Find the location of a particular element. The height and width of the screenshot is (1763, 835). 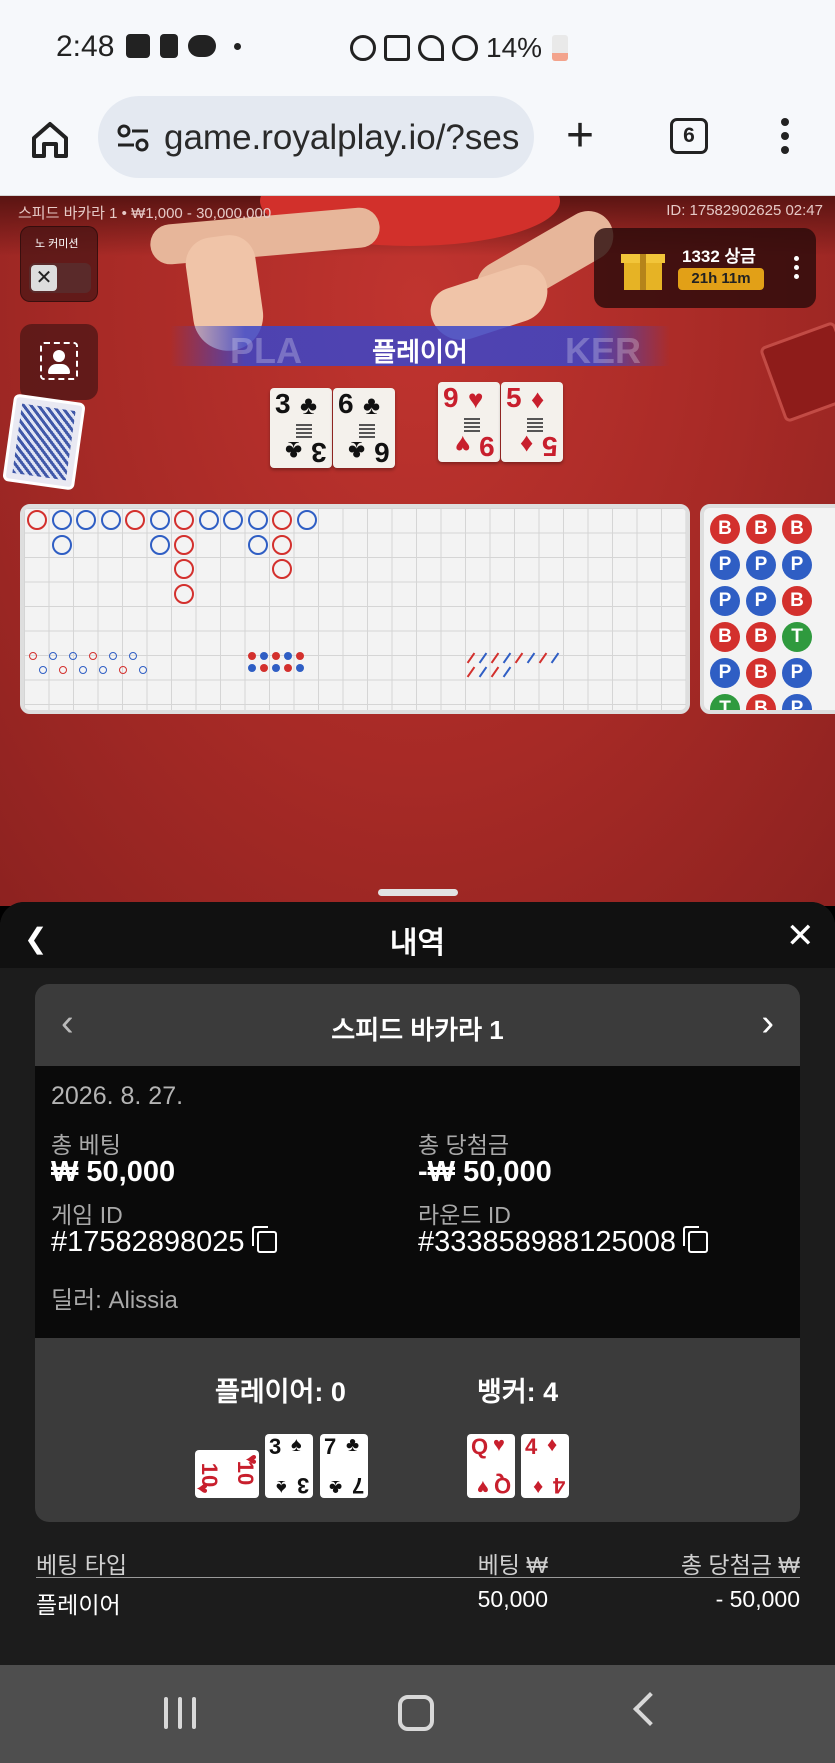

browser-menu-icon is located at coordinates (785, 138).